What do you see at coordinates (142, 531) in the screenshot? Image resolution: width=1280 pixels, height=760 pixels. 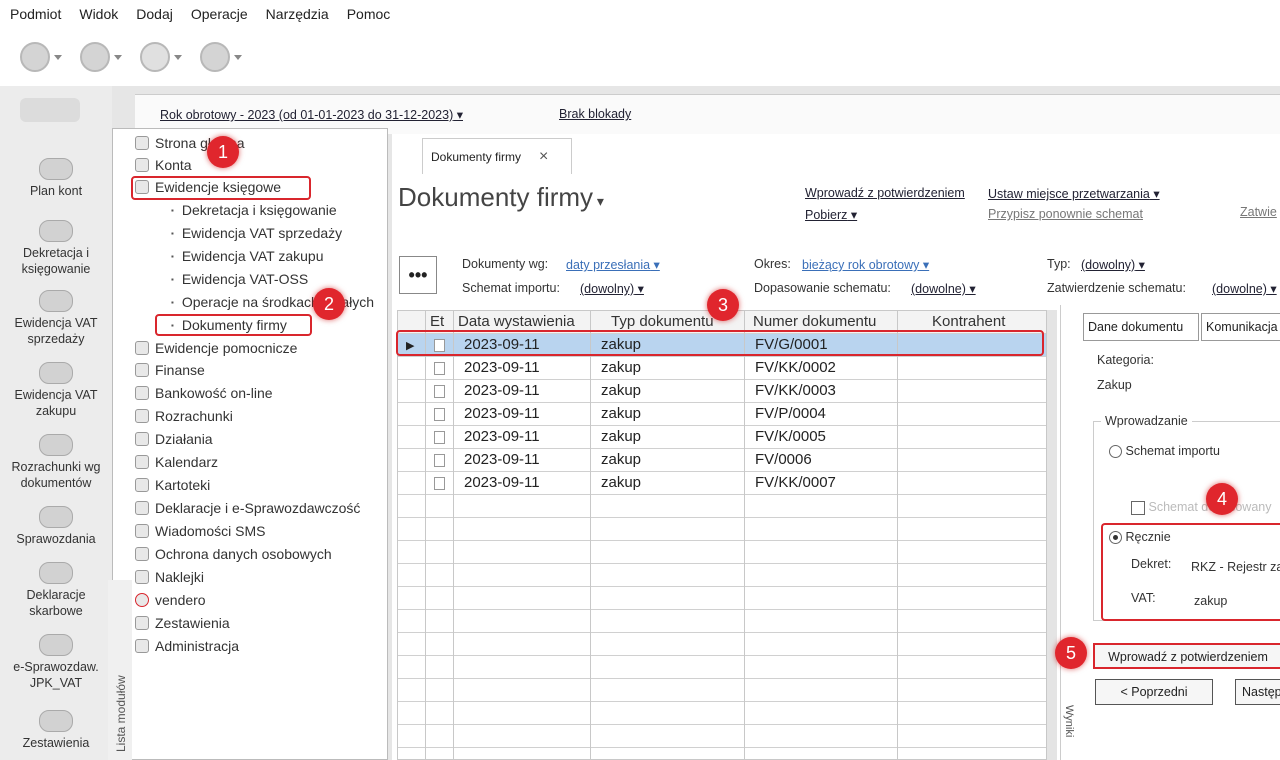 I see `sms-icon` at bounding box center [142, 531].